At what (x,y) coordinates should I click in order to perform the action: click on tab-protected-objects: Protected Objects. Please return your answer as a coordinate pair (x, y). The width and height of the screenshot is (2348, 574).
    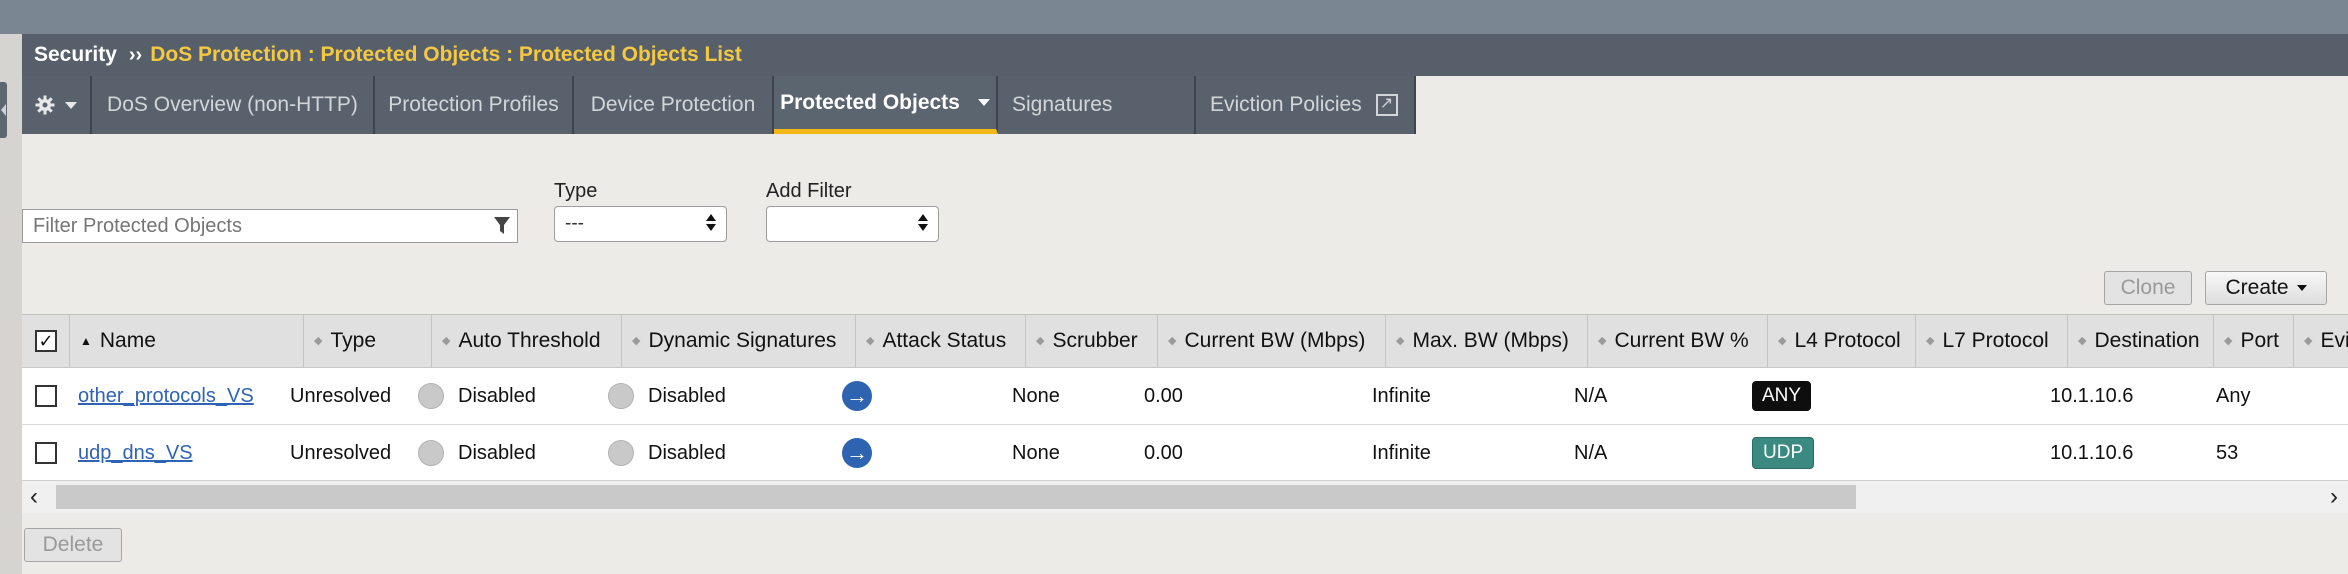
    Looking at the image, I should click on (886, 105).